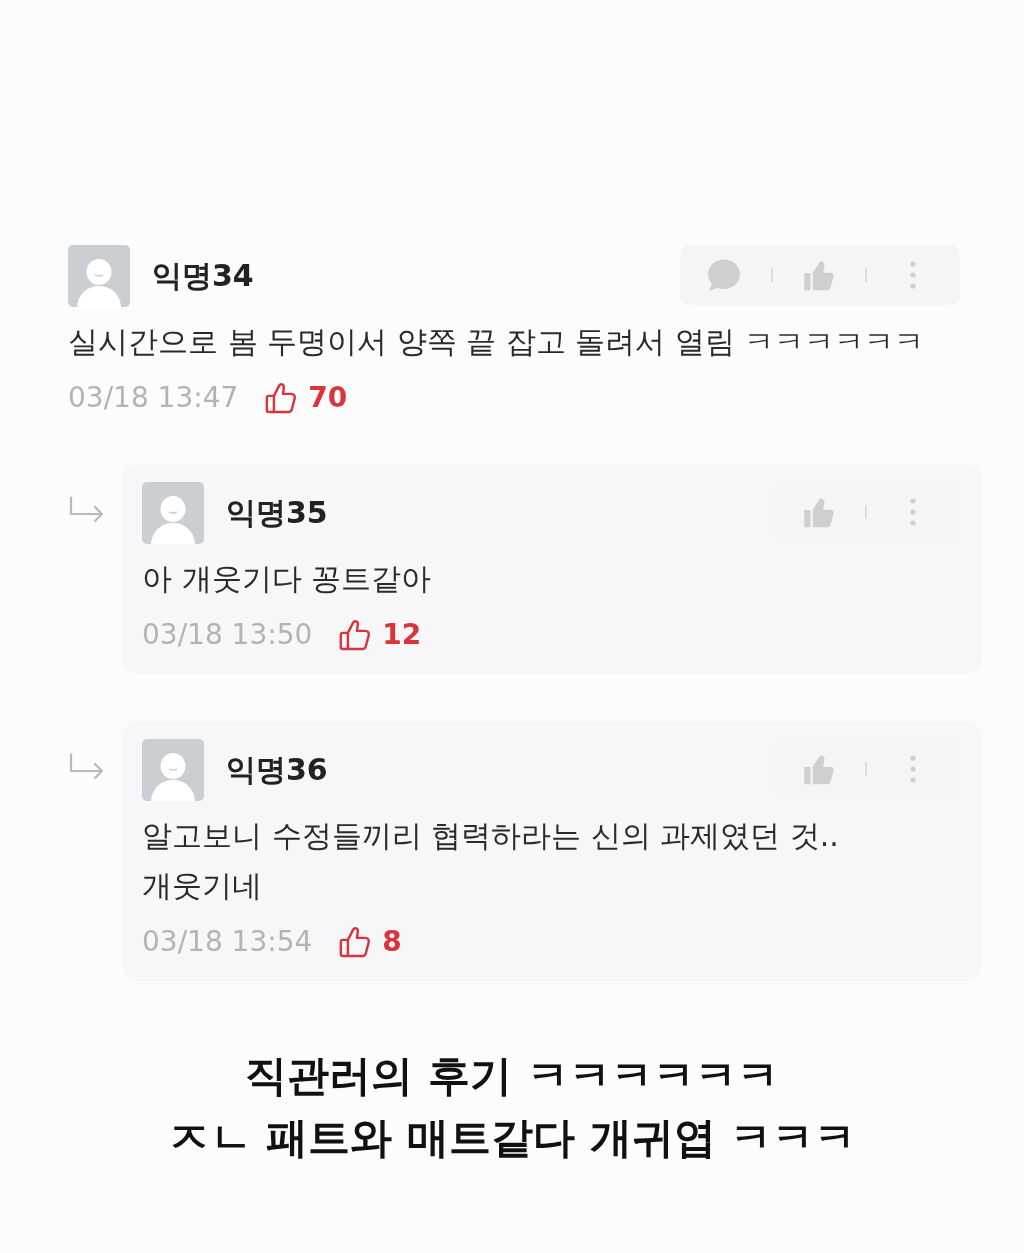  What do you see at coordinates (203, 276) in the screenshot?
I see `author-name: 익명34` at bounding box center [203, 276].